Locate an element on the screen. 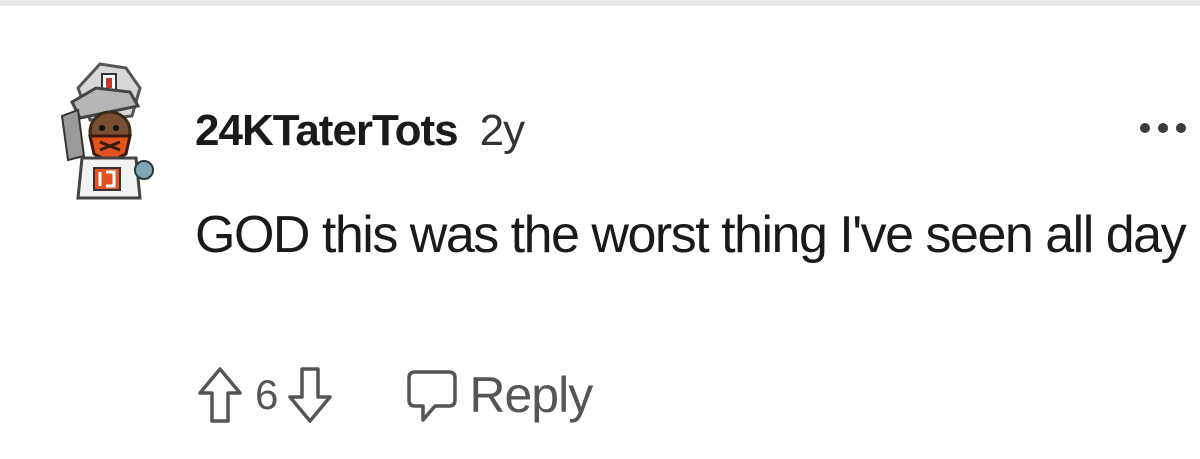  upvote-button is located at coordinates (220, 395).